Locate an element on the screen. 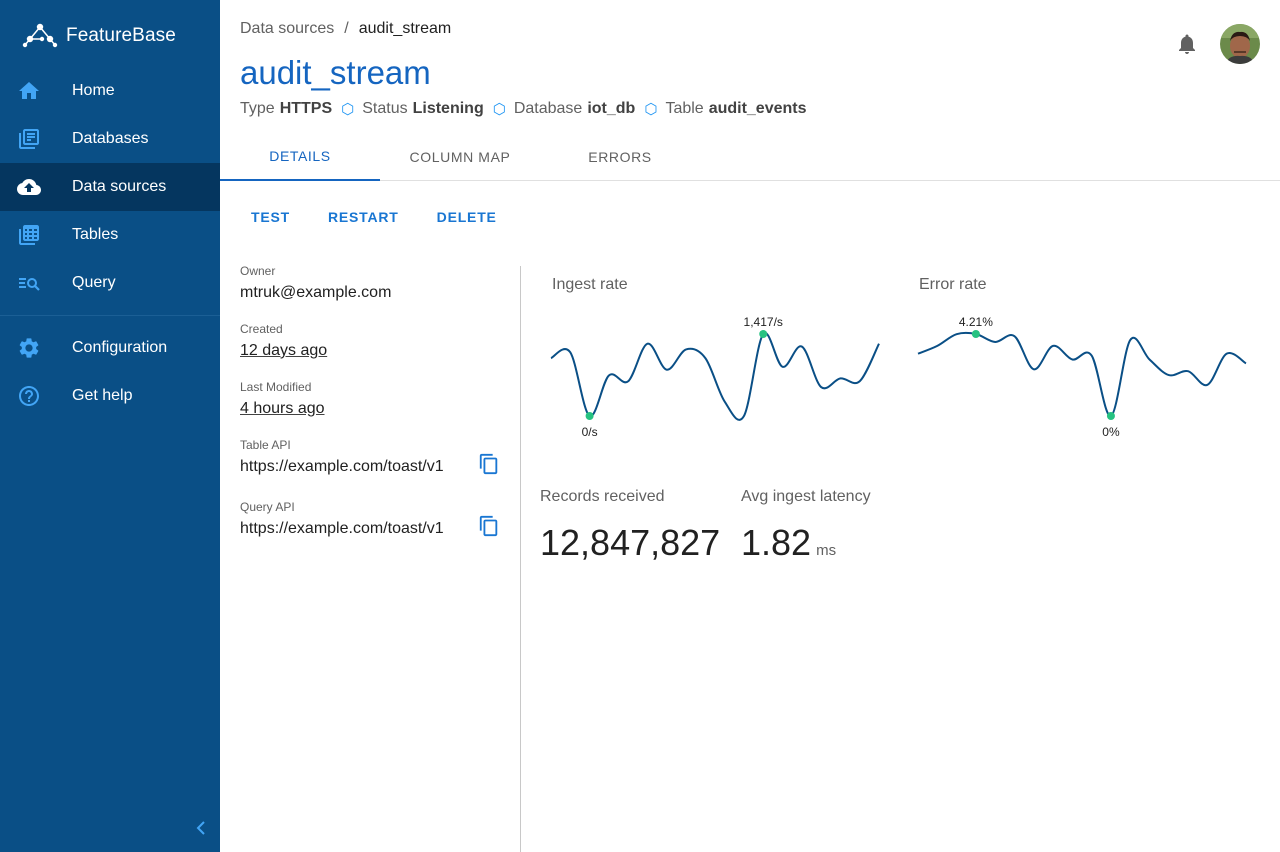  query-api-field: Query API https://example.com/toast/v1 is located at coordinates (370, 519).